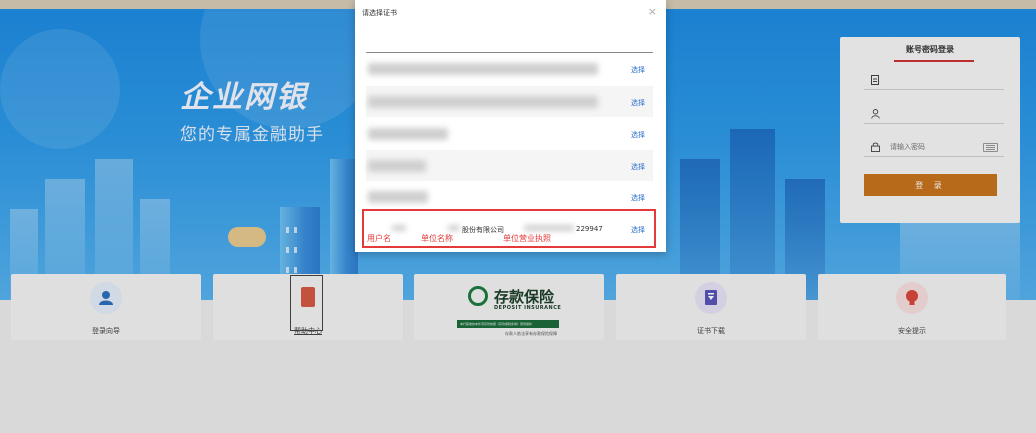  I want to click on dialog-title: 请选择证书, so click(379, 13).